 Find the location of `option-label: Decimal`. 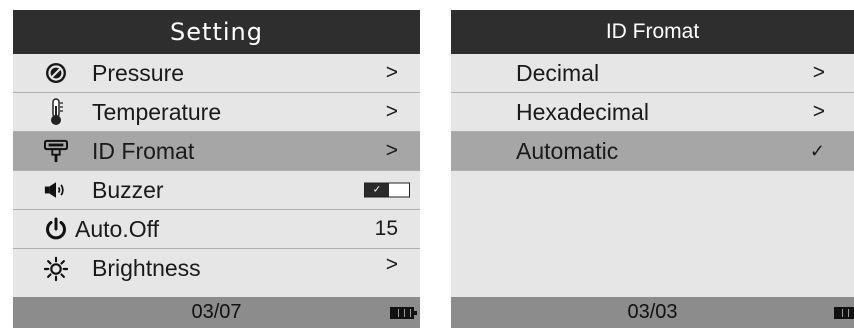

option-label: Decimal is located at coordinates (558, 72).